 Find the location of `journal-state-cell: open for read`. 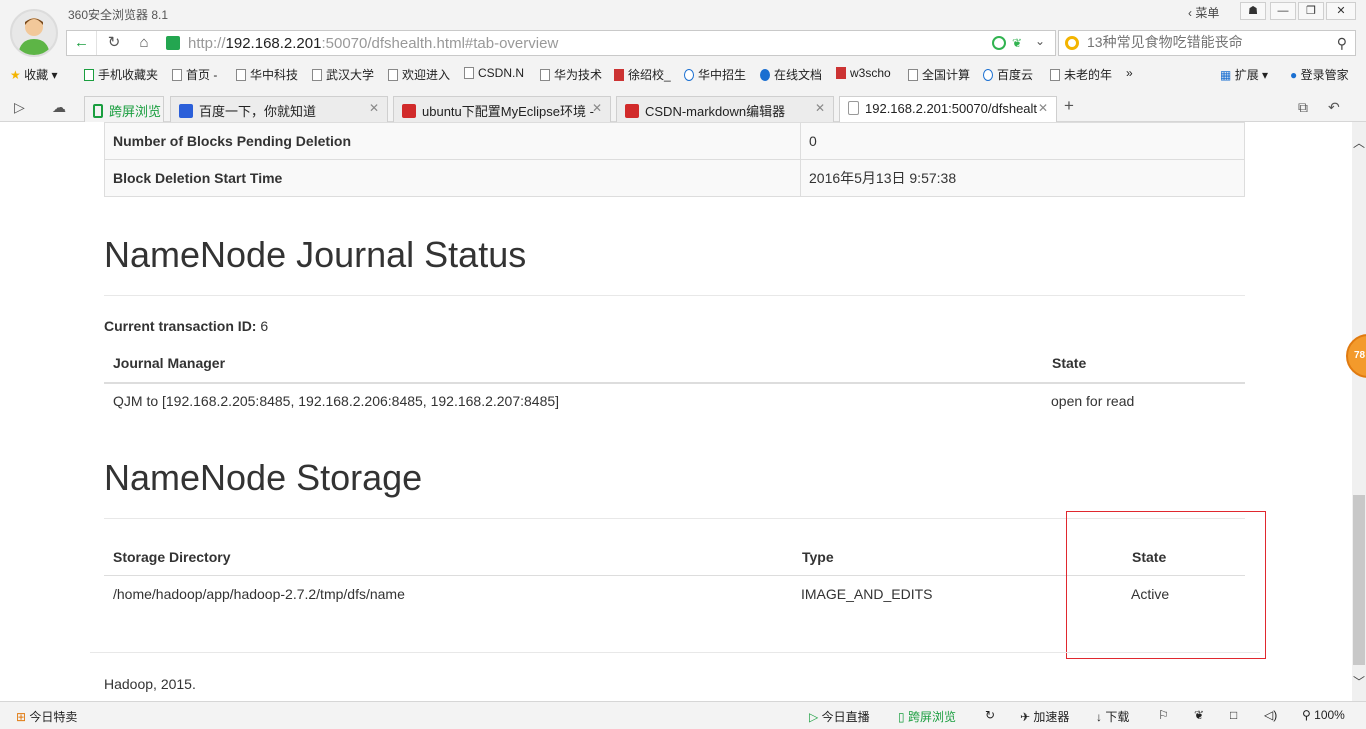

journal-state-cell: open for read is located at coordinates (1093, 401).